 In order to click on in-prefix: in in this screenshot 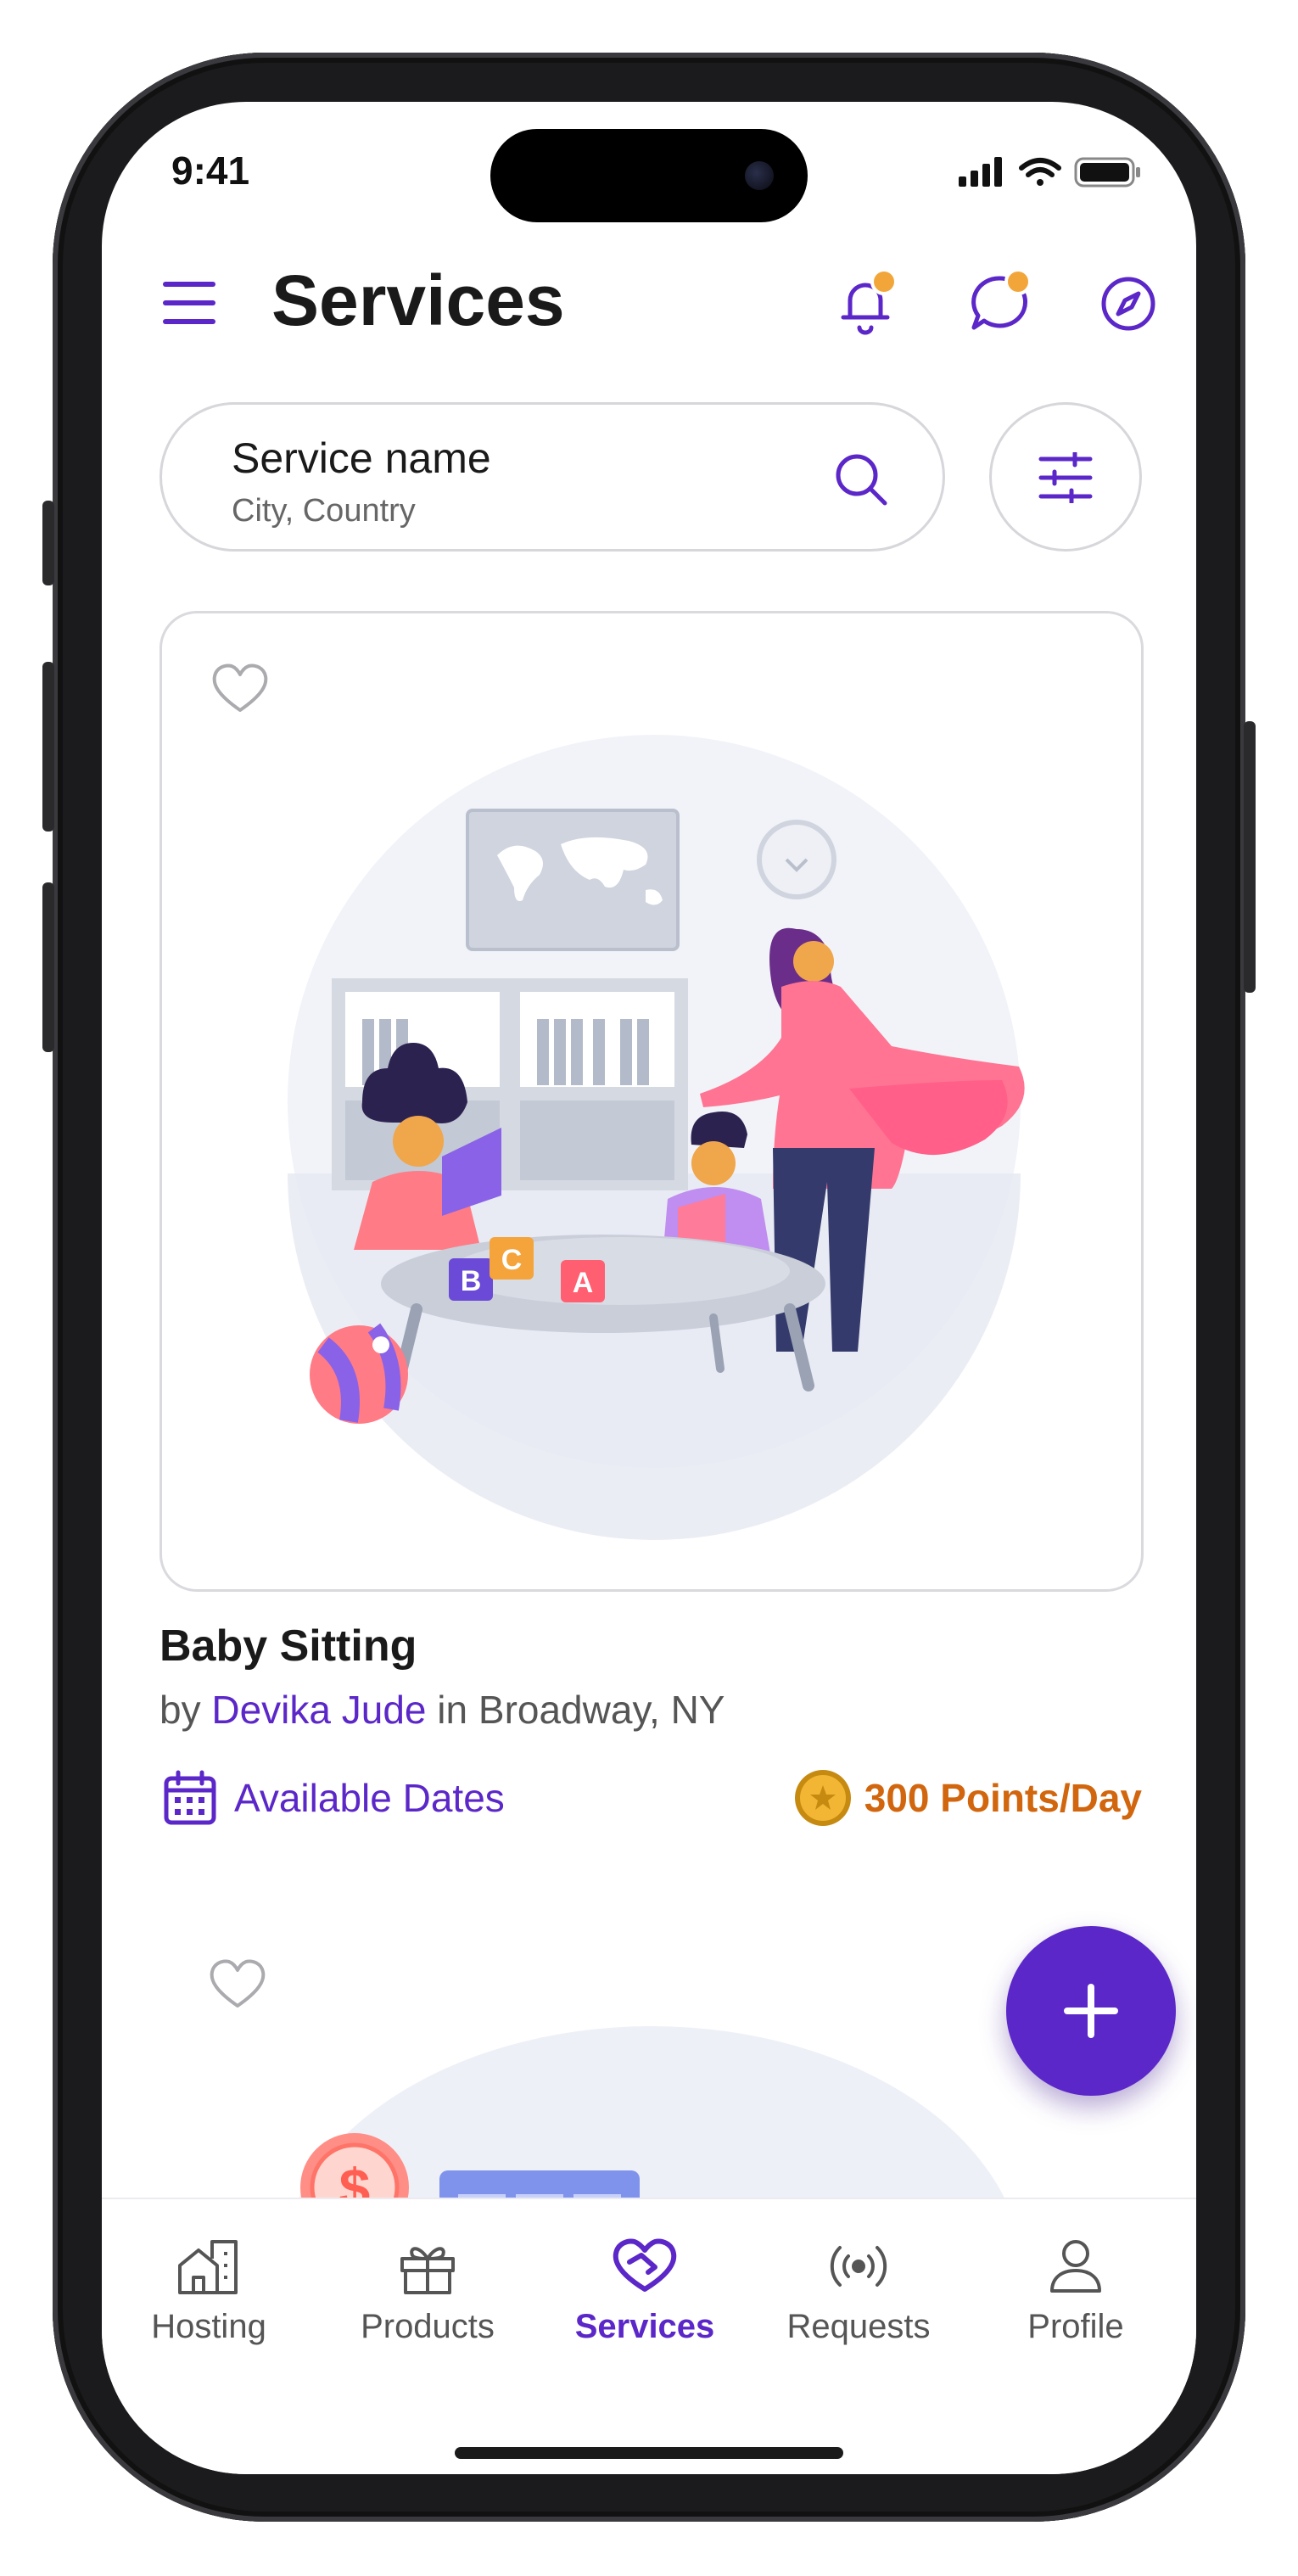, I will do `click(452, 1710)`.